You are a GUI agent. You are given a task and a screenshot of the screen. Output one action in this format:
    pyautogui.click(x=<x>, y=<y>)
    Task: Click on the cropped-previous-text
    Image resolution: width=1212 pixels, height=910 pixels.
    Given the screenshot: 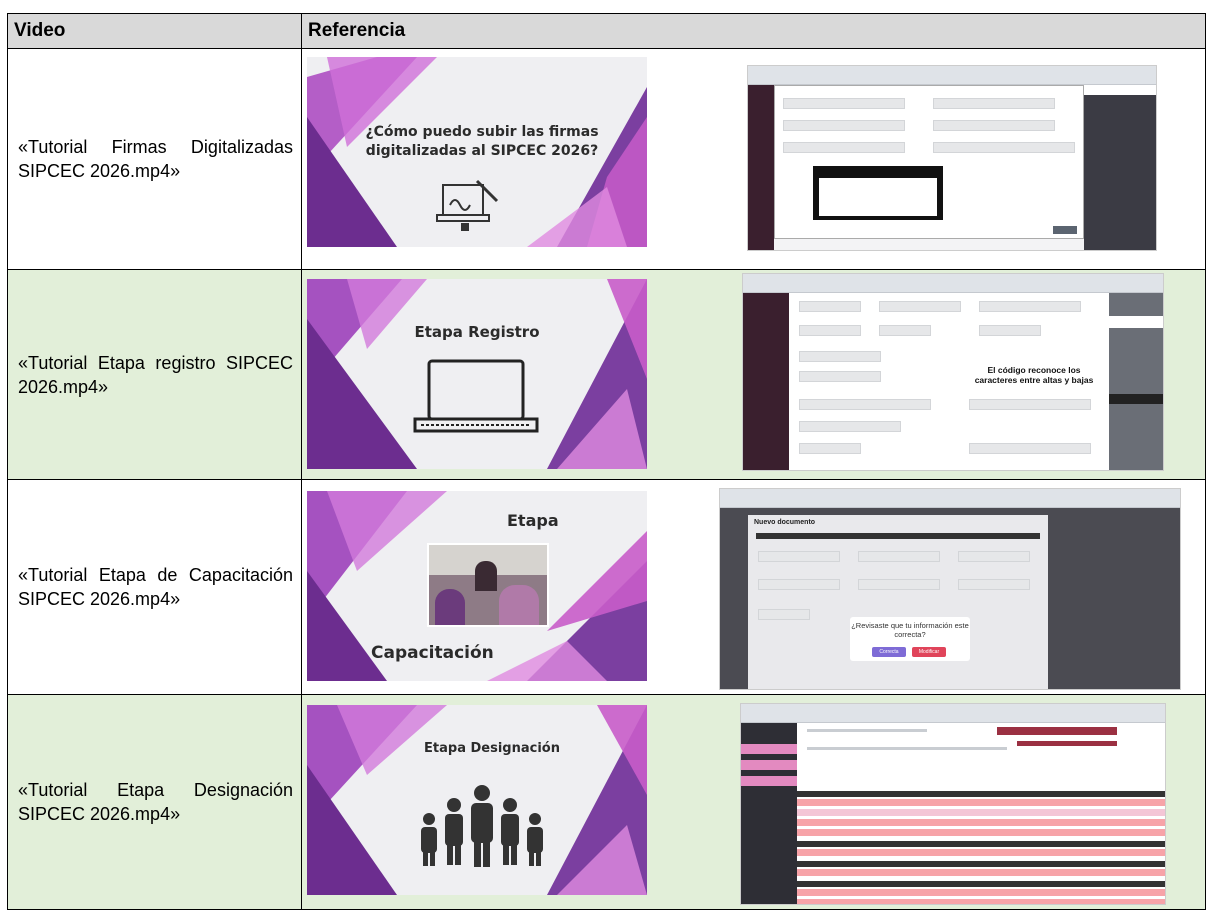 What is the action you would take?
    pyautogui.click(x=606, y=7)
    